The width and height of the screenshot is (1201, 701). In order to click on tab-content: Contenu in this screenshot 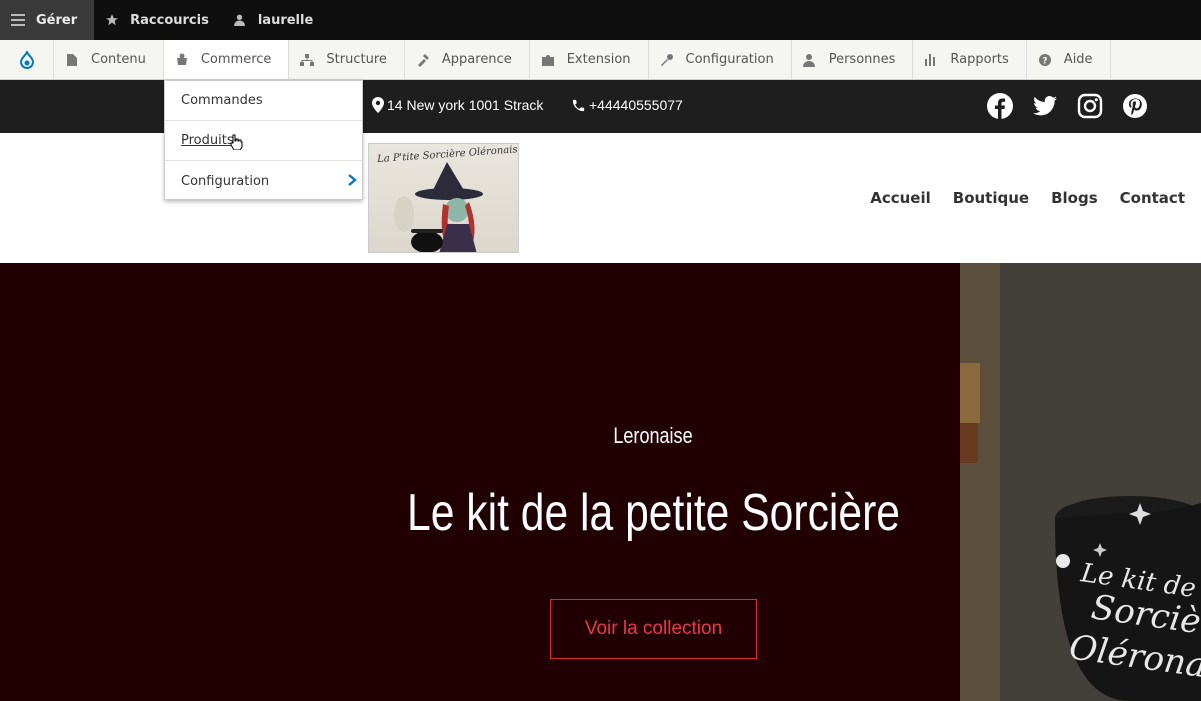, I will do `click(109, 59)`.